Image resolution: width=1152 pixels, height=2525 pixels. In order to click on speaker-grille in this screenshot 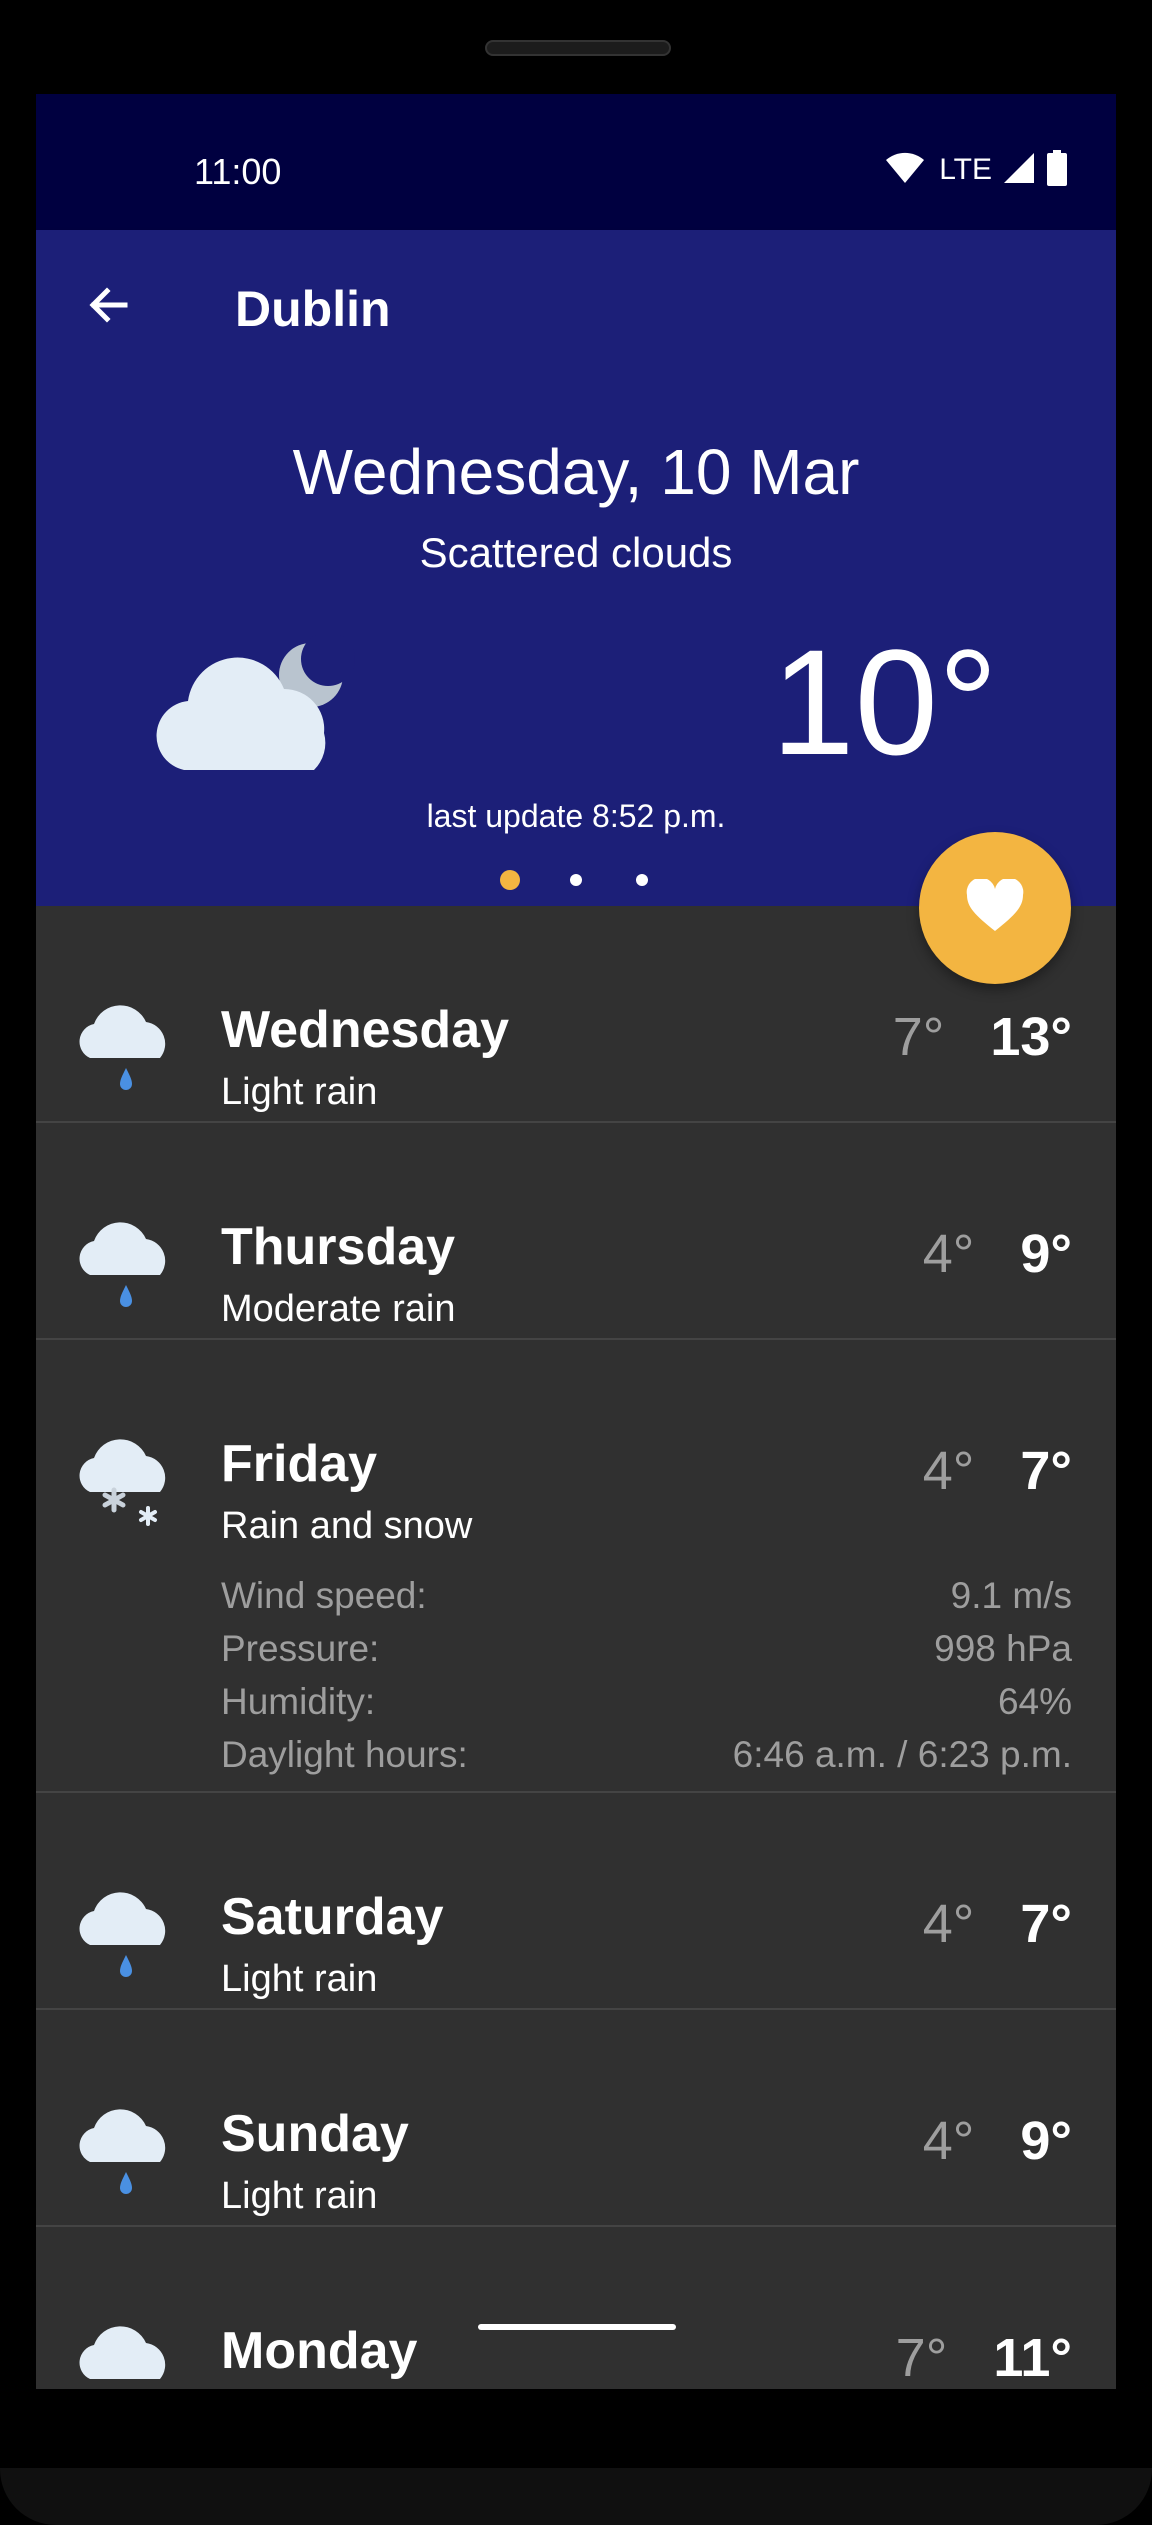, I will do `click(578, 48)`.